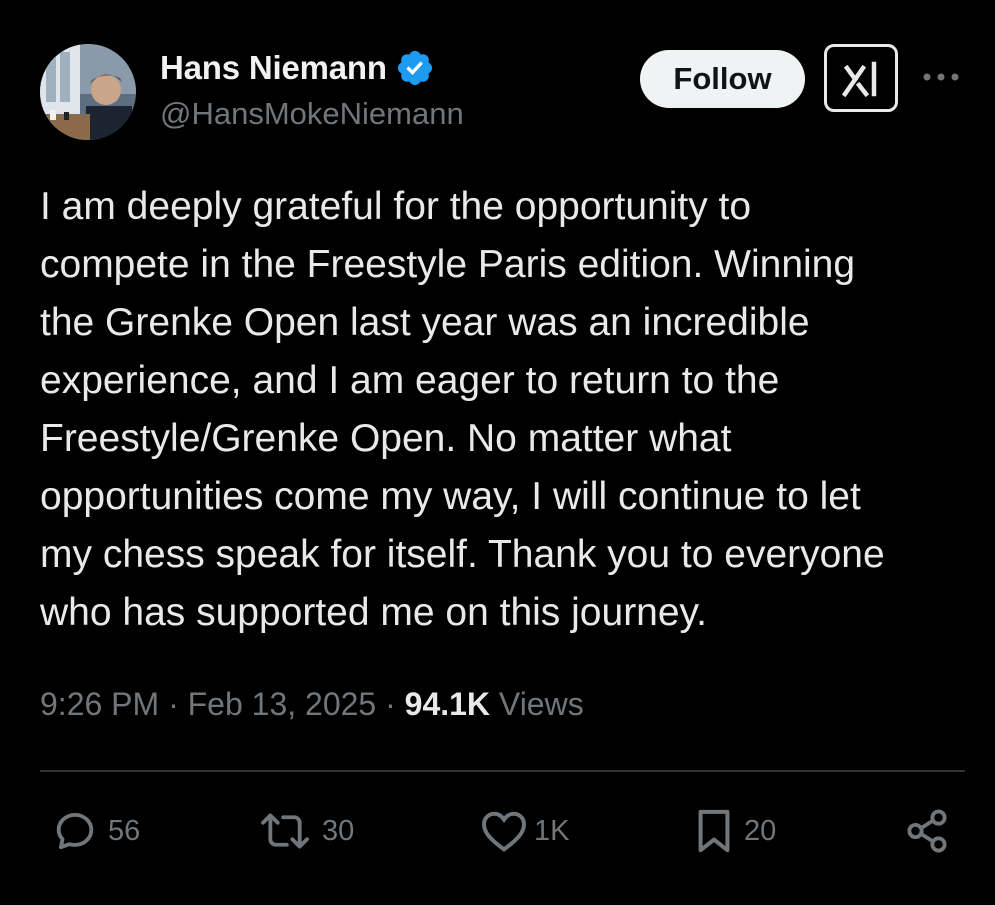 The height and width of the screenshot is (905, 995). I want to click on author-name-row: Hans Niemann, so click(312, 68).